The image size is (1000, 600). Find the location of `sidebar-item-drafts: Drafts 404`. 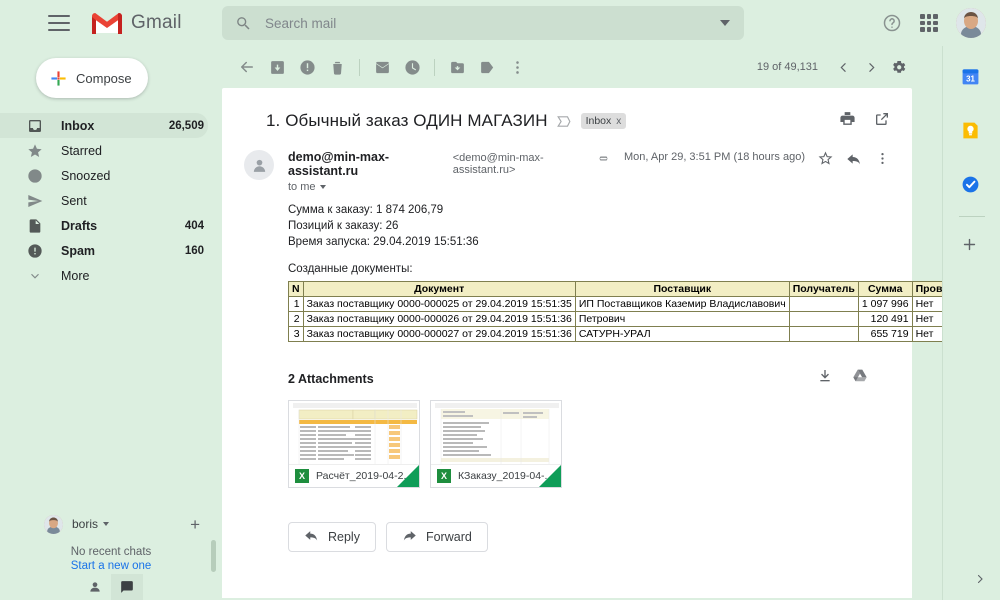

sidebar-item-drafts: Drafts 404 is located at coordinates (104, 225).